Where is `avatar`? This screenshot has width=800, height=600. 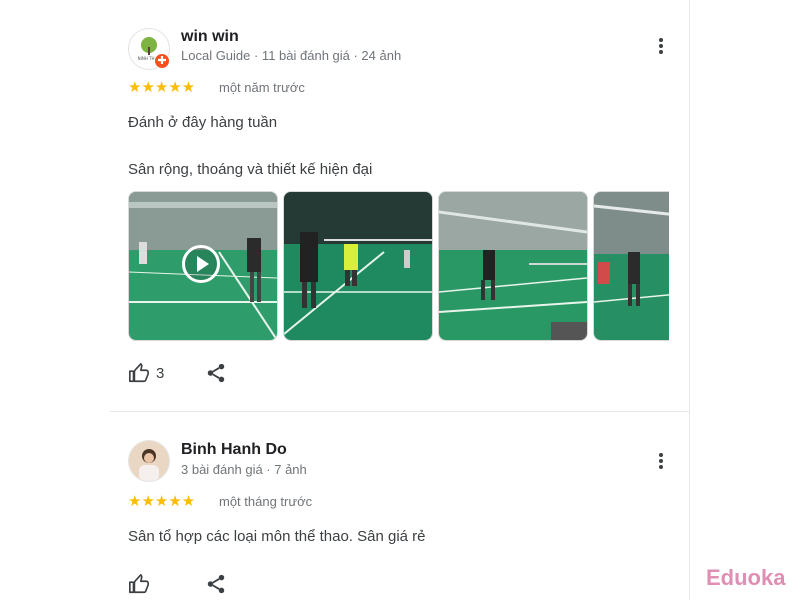
avatar is located at coordinates (149, 461).